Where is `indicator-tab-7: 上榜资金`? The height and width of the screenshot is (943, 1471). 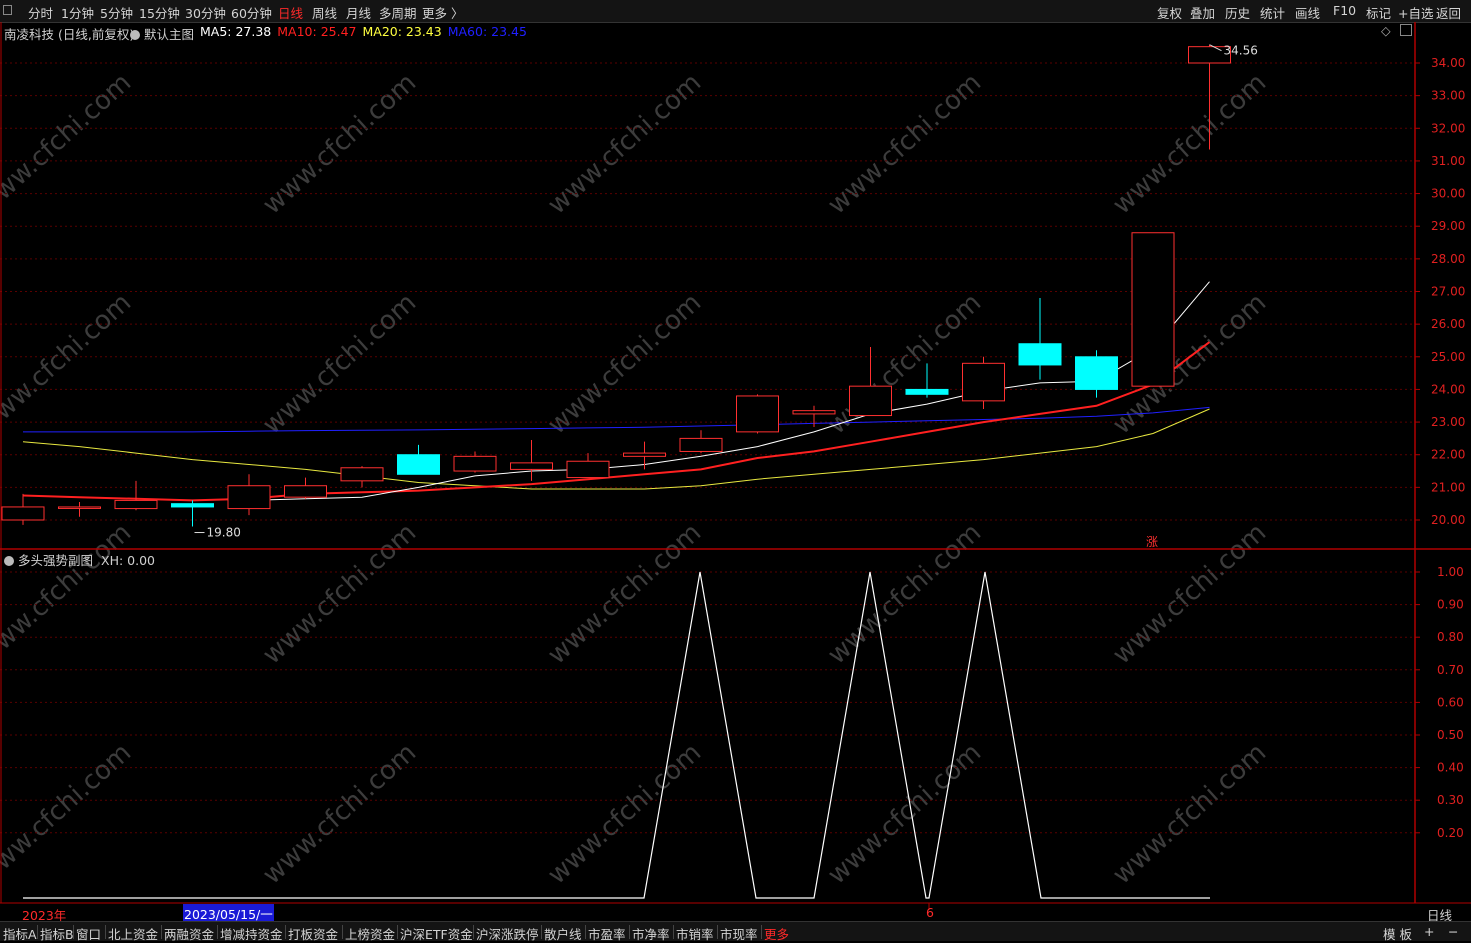
indicator-tab-7: 上榜资金 is located at coordinates (370, 933).